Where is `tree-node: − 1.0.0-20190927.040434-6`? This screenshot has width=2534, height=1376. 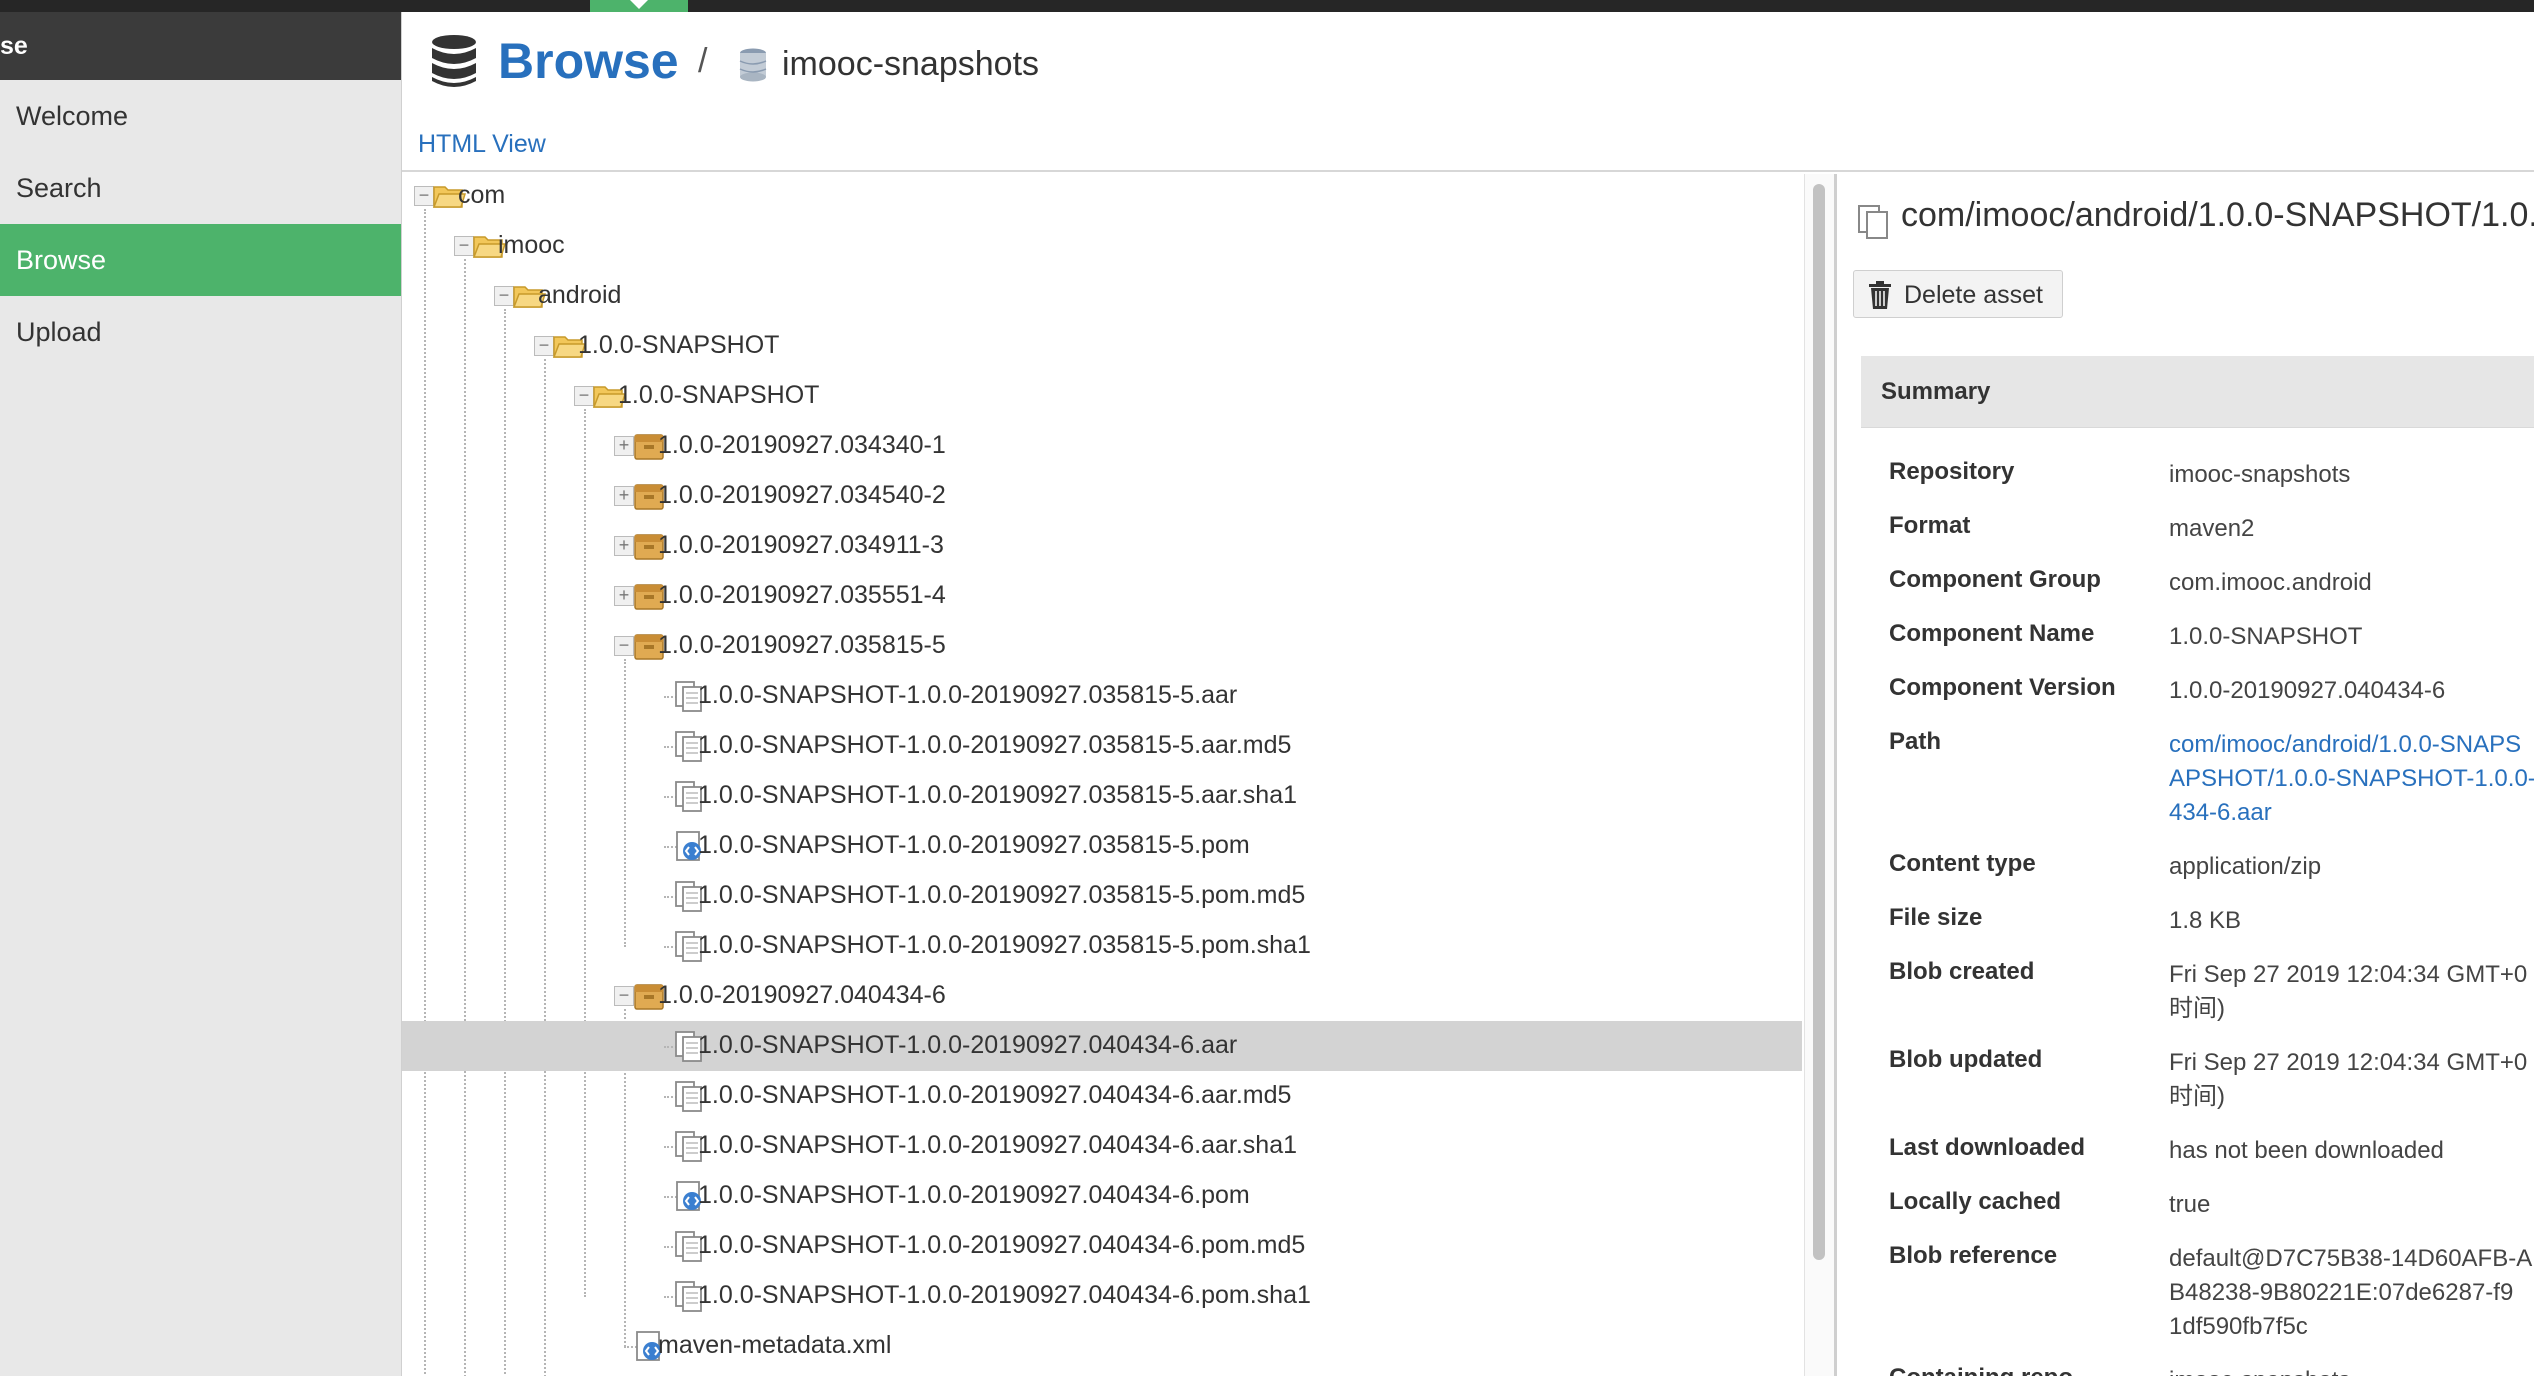
tree-node: − 1.0.0-20190927.040434-6 is located at coordinates (1102, 996).